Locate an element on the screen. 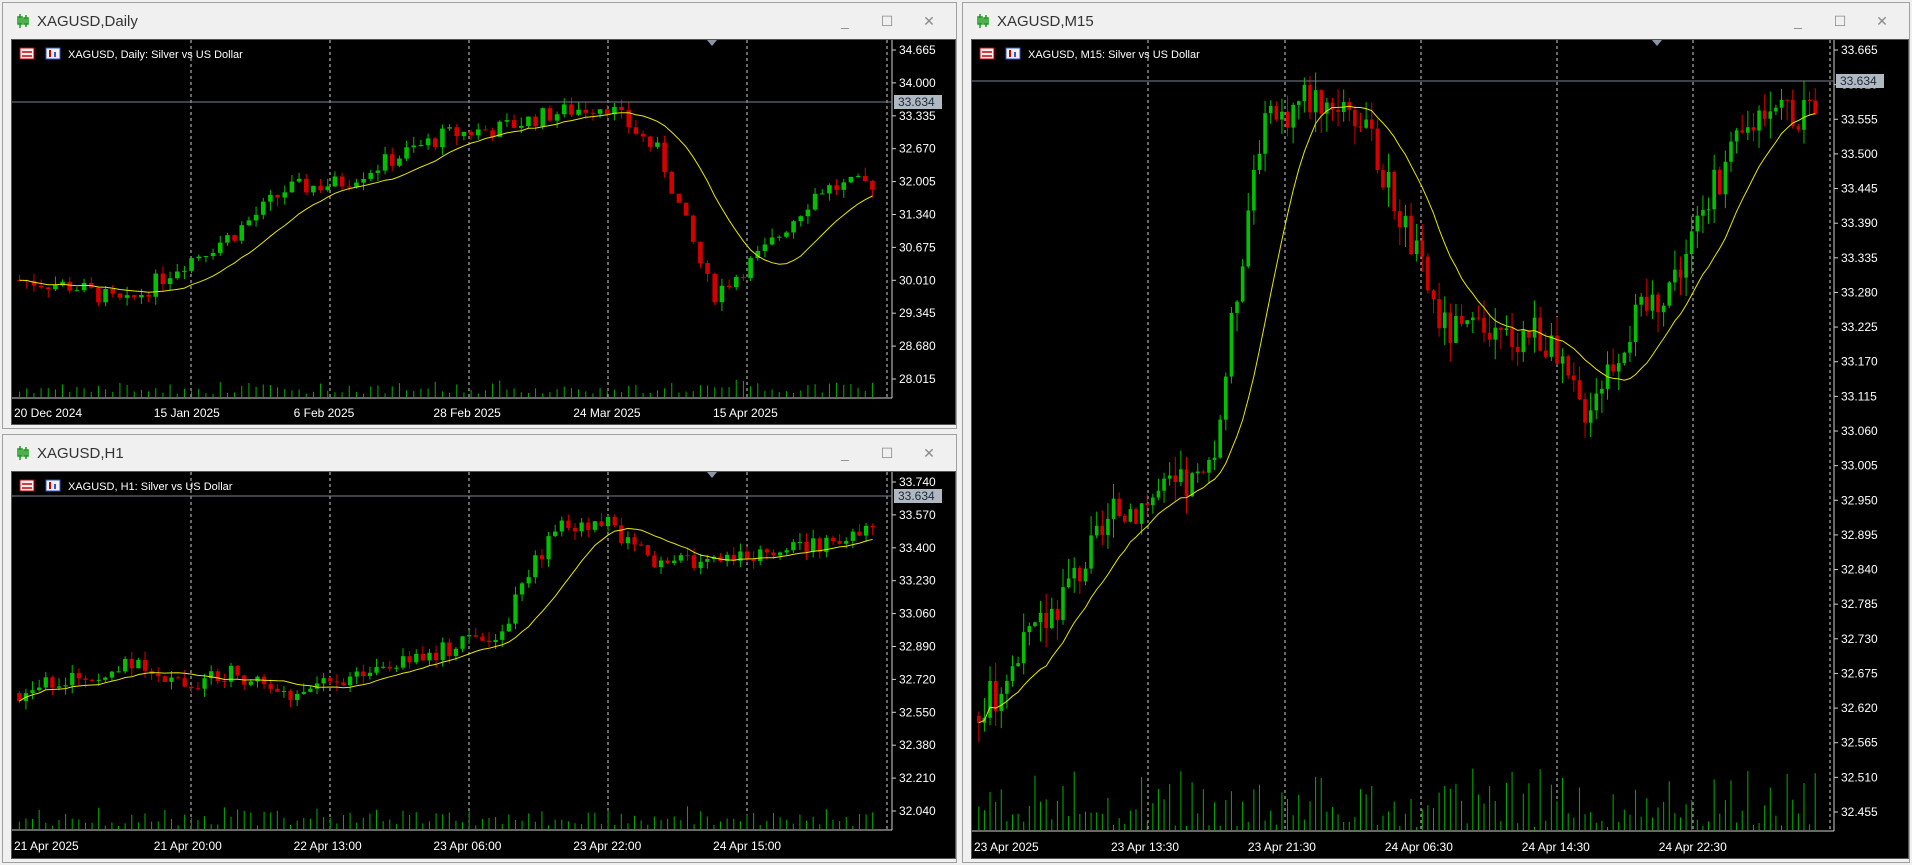 The image size is (1912, 865). chart-symbol-label: XAGUSD, H1: Silver vs US Dollar is located at coordinates (150, 487).